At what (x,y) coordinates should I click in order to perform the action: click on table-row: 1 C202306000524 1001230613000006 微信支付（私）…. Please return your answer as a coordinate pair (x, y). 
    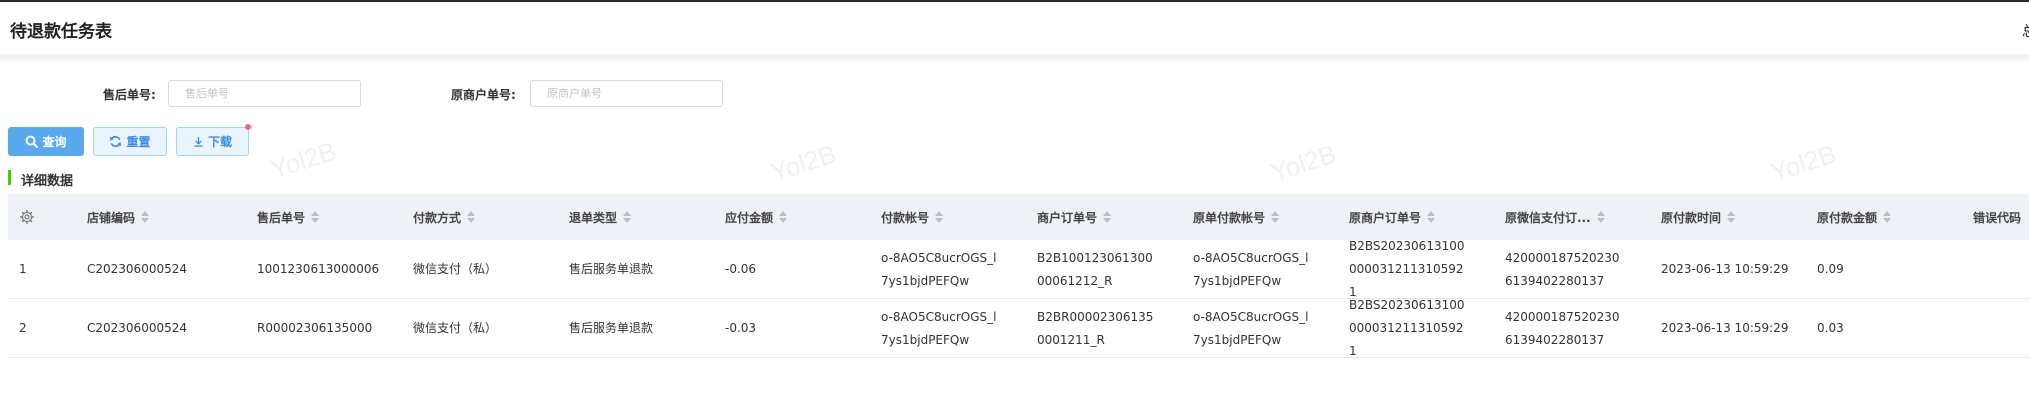
    Looking at the image, I should click on (1018, 269).